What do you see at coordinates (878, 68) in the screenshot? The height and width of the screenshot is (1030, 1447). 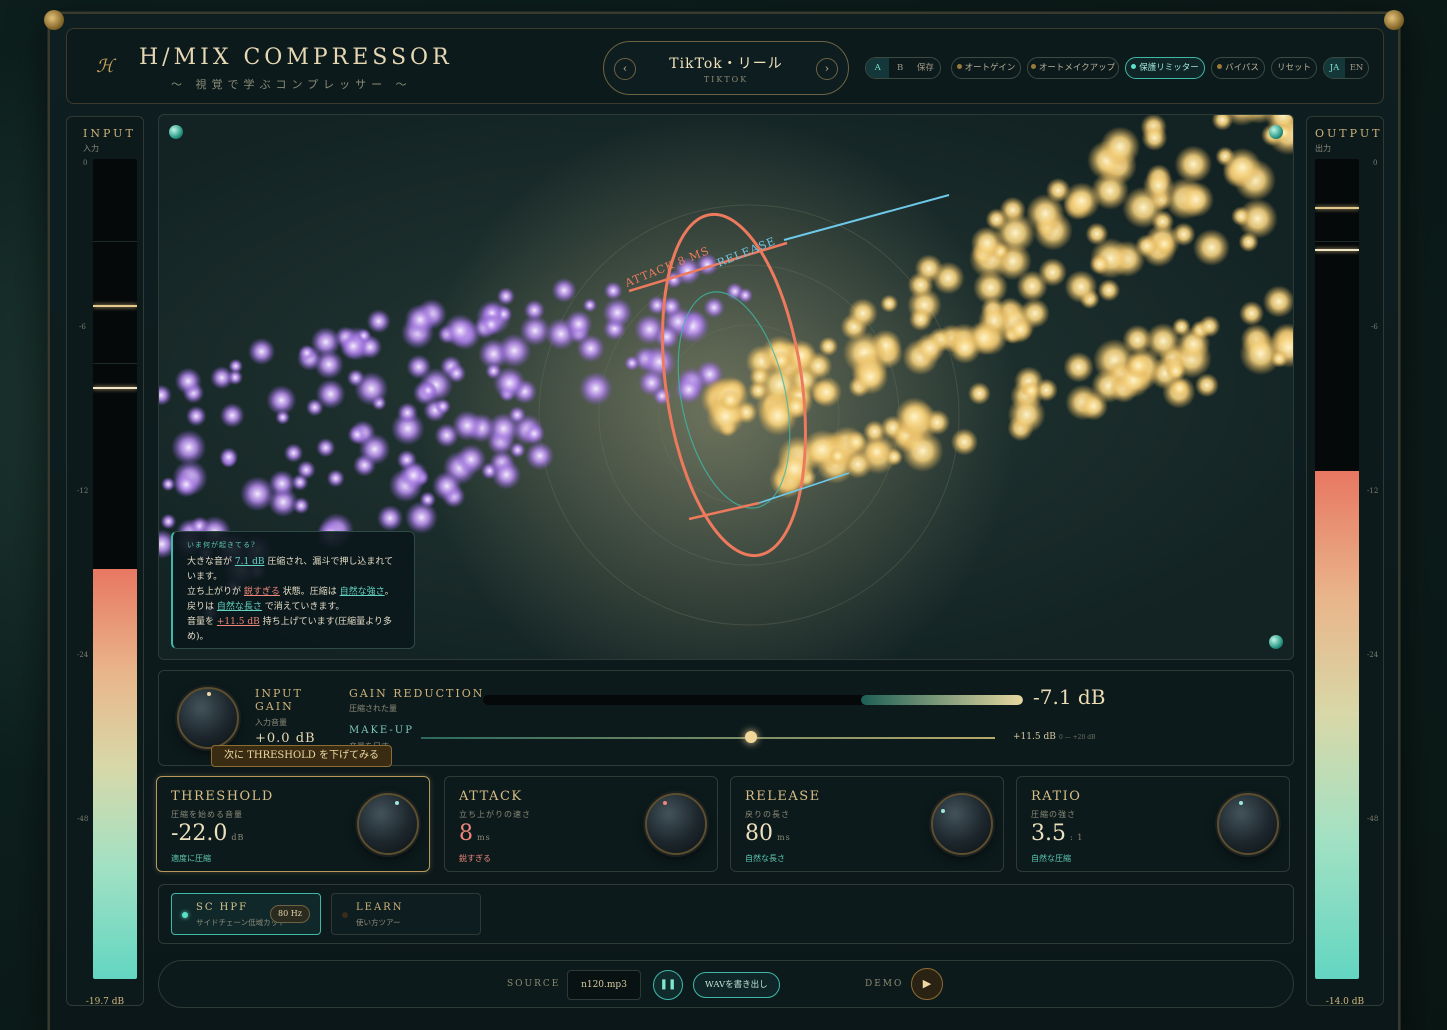 I see `slot-a-button: A` at bounding box center [878, 68].